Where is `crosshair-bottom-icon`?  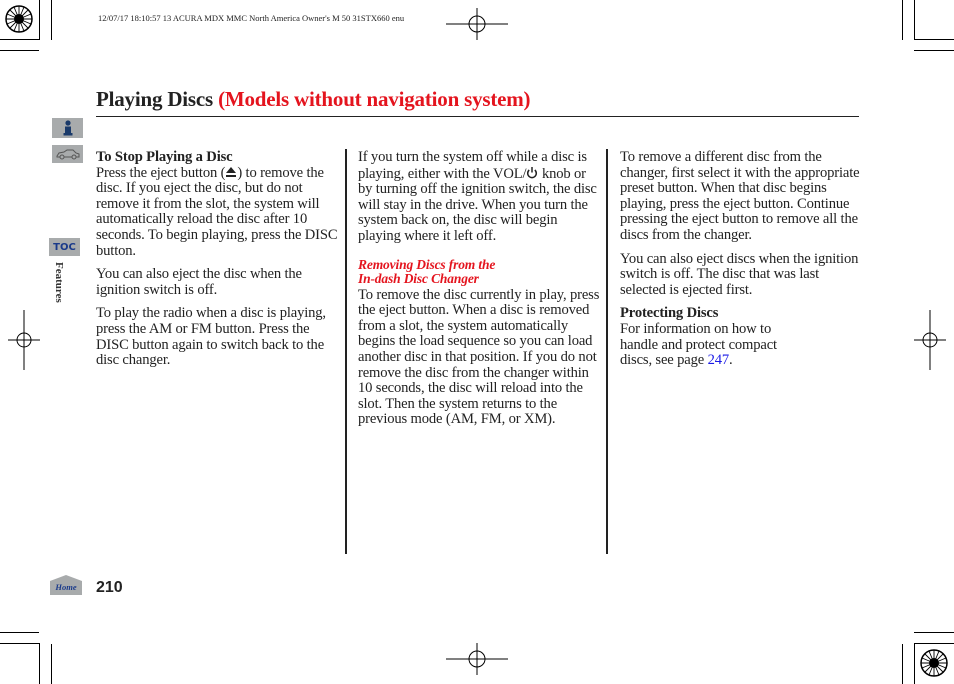 crosshair-bottom-icon is located at coordinates (477, 659).